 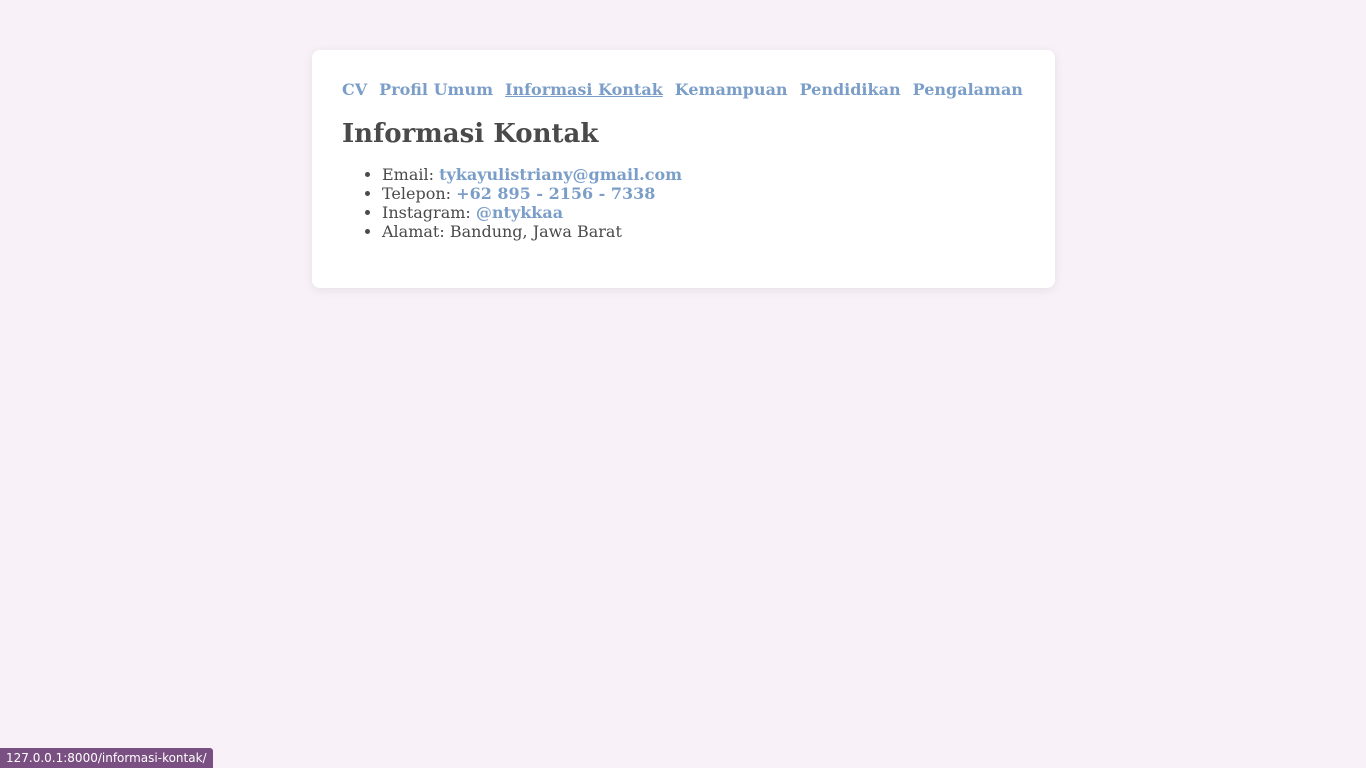 What do you see at coordinates (417, 193) in the screenshot?
I see `contact-label: Telepon:` at bounding box center [417, 193].